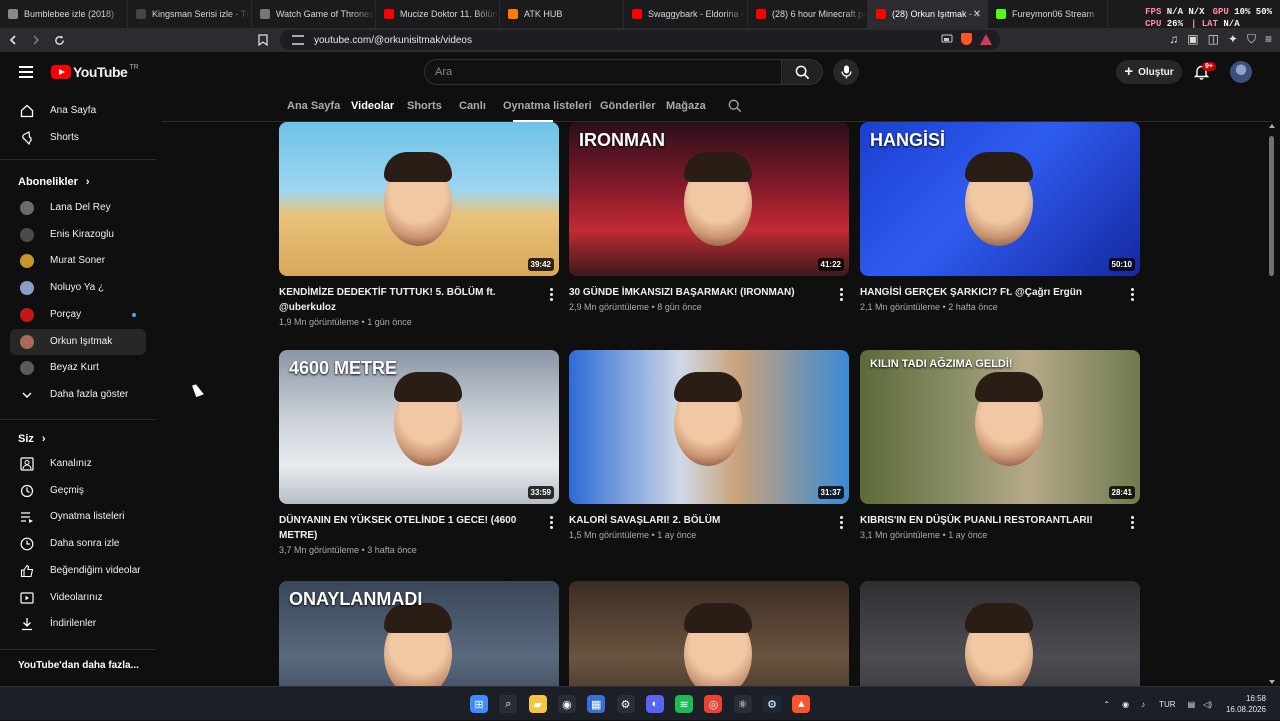 This screenshot has width=1280, height=721. I want to click on spotify-icon: ≋, so click(684, 704).